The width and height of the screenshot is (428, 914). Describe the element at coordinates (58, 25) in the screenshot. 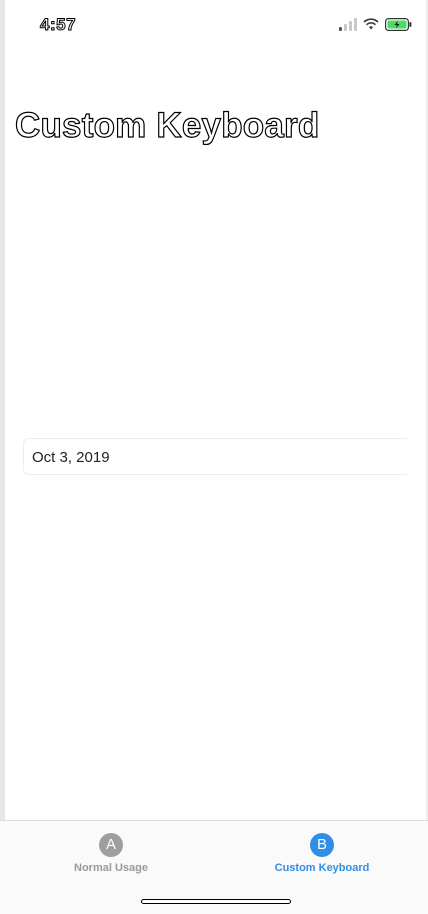

I see `status-time: 4:57` at that location.